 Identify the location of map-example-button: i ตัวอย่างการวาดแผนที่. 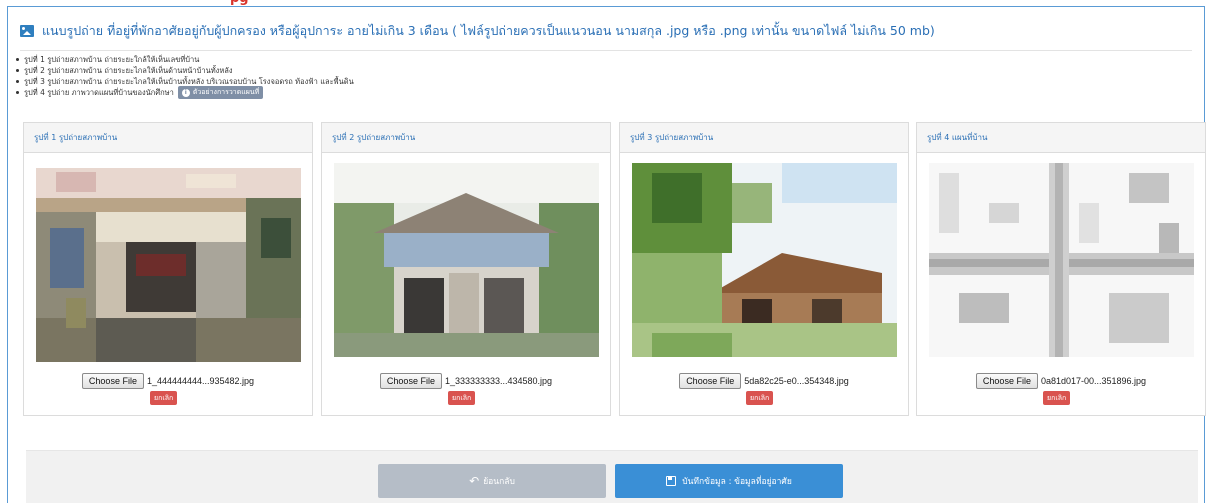
(220, 92).